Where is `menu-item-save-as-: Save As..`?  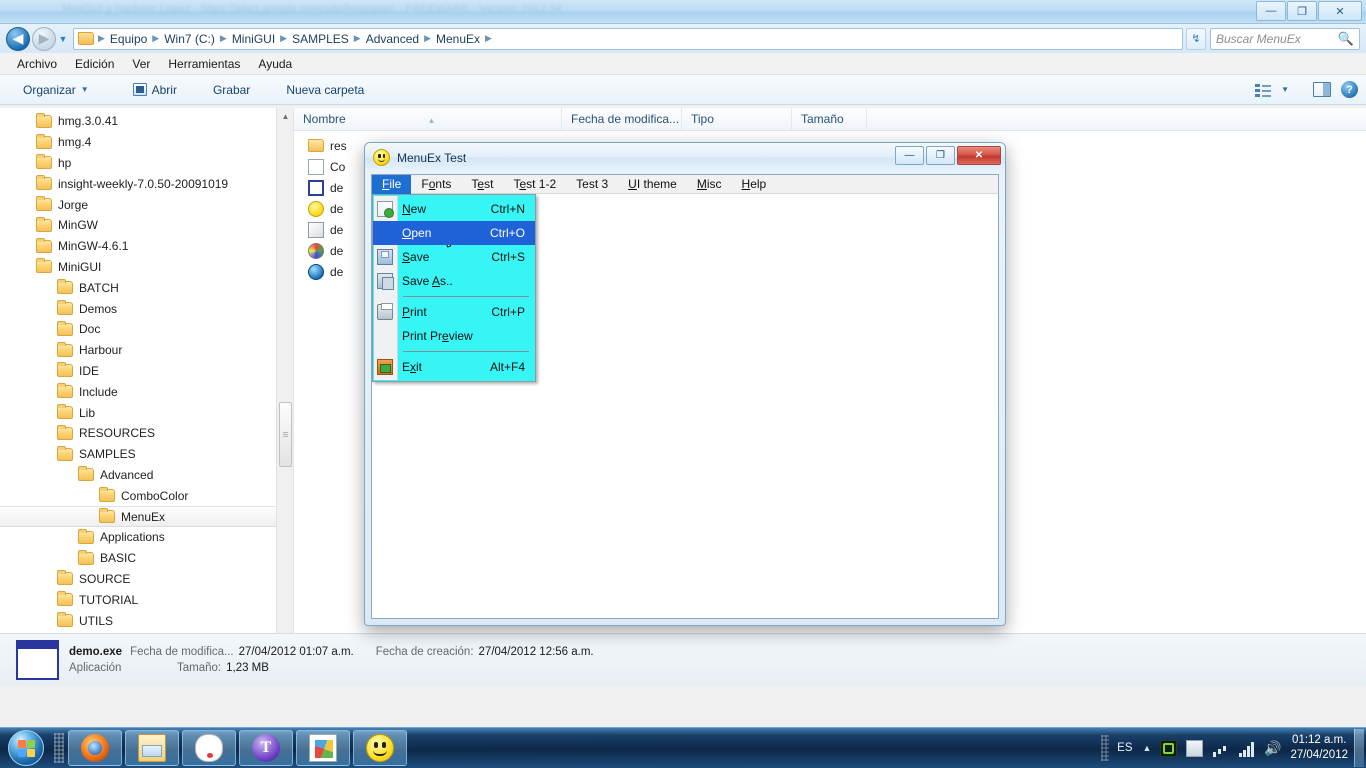
menu-item-save-as-: Save As.. is located at coordinates (454, 281).